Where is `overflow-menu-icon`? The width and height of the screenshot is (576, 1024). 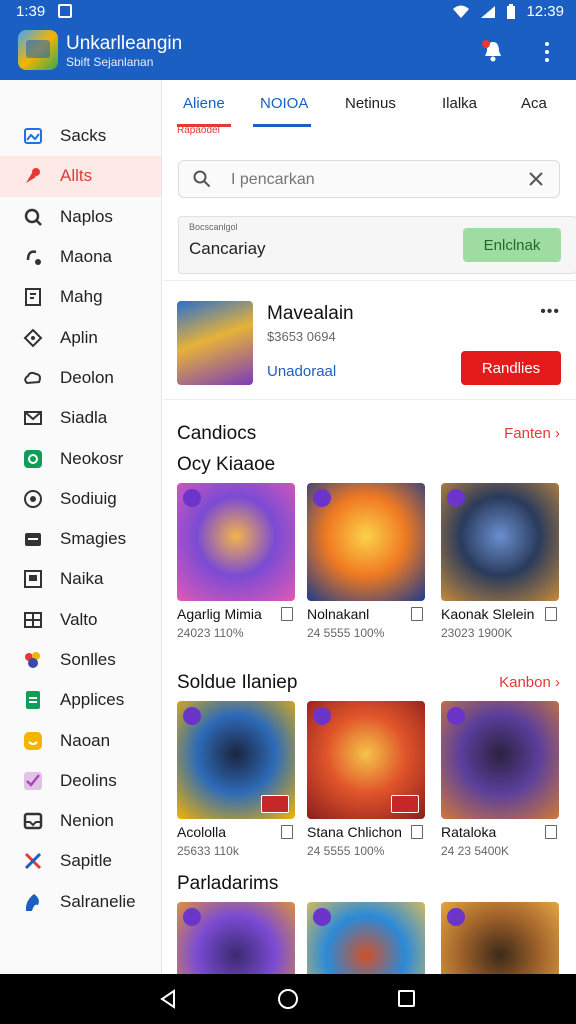 overflow-menu-icon is located at coordinates (547, 52).